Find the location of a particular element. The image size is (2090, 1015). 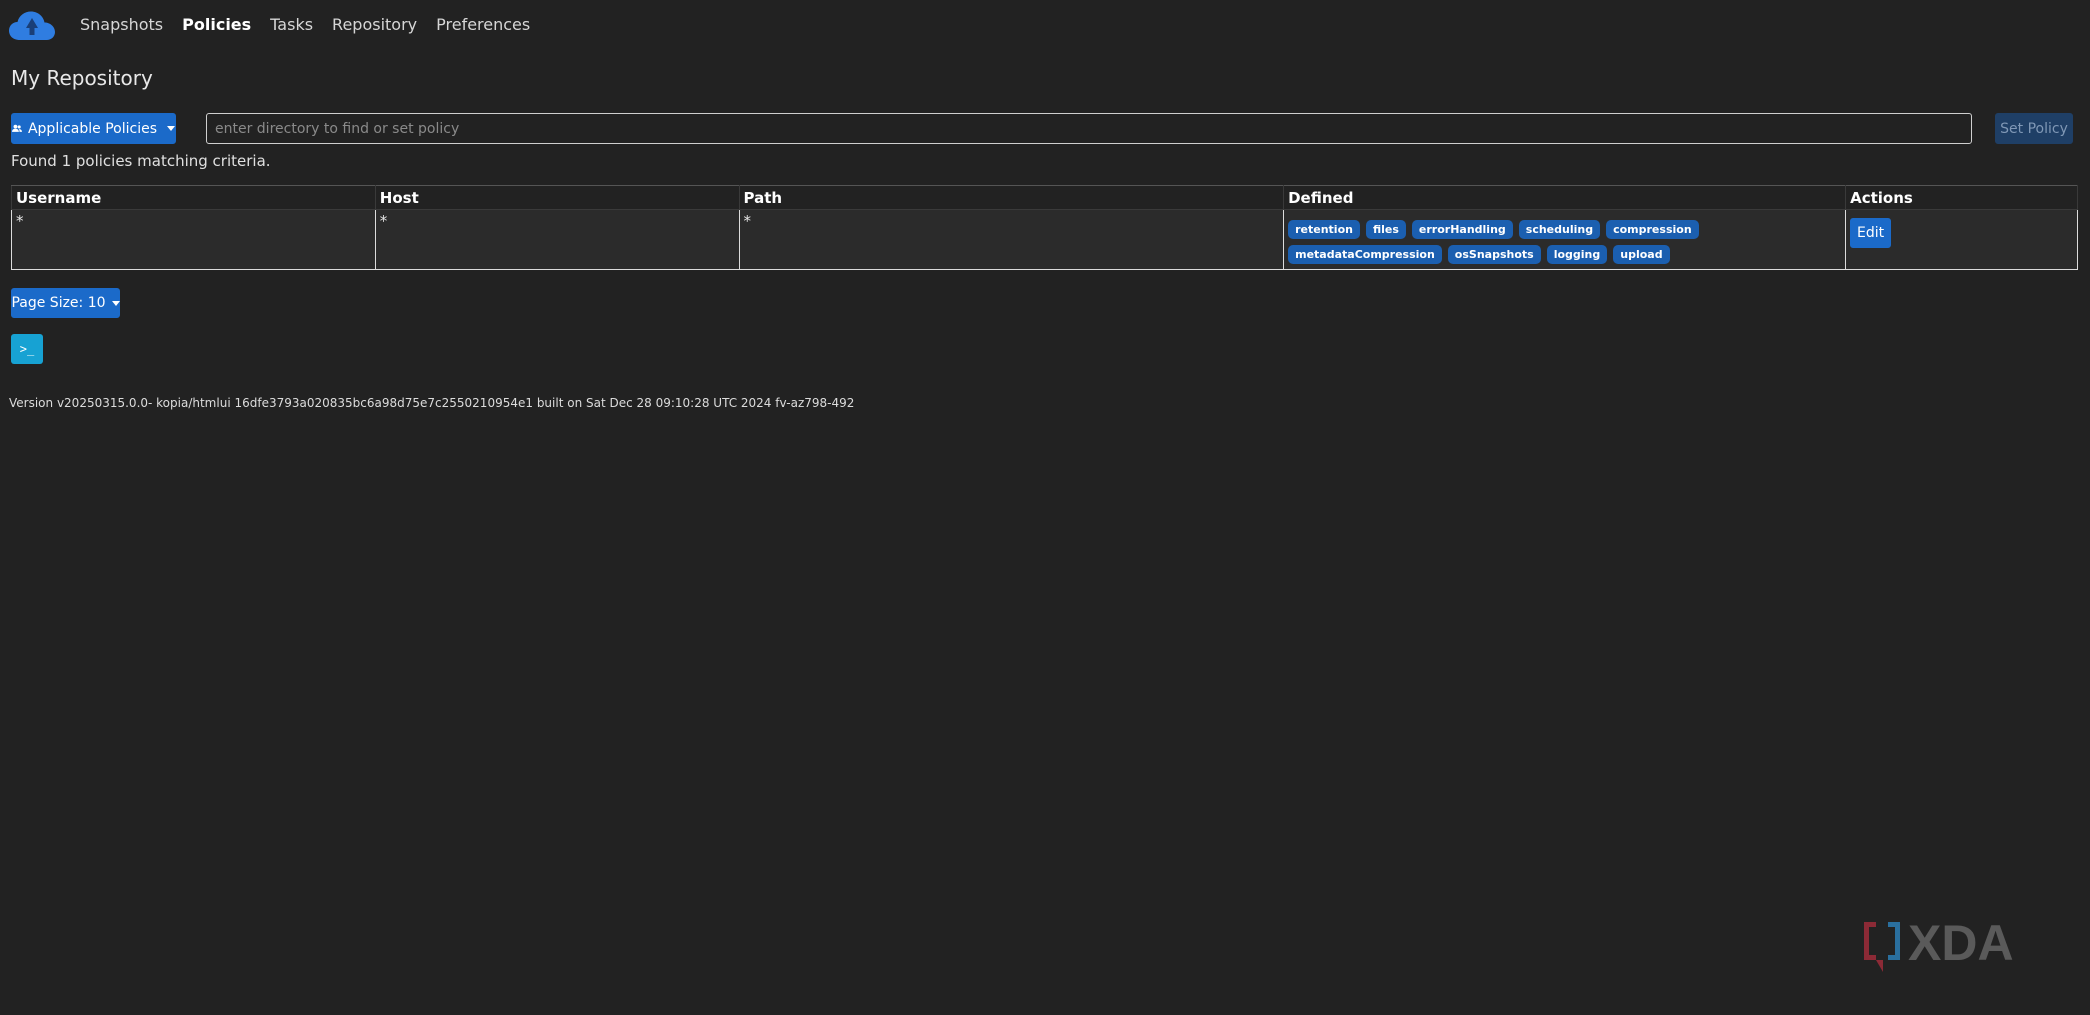

xda-watermark-text: XDA is located at coordinates (1961, 943).